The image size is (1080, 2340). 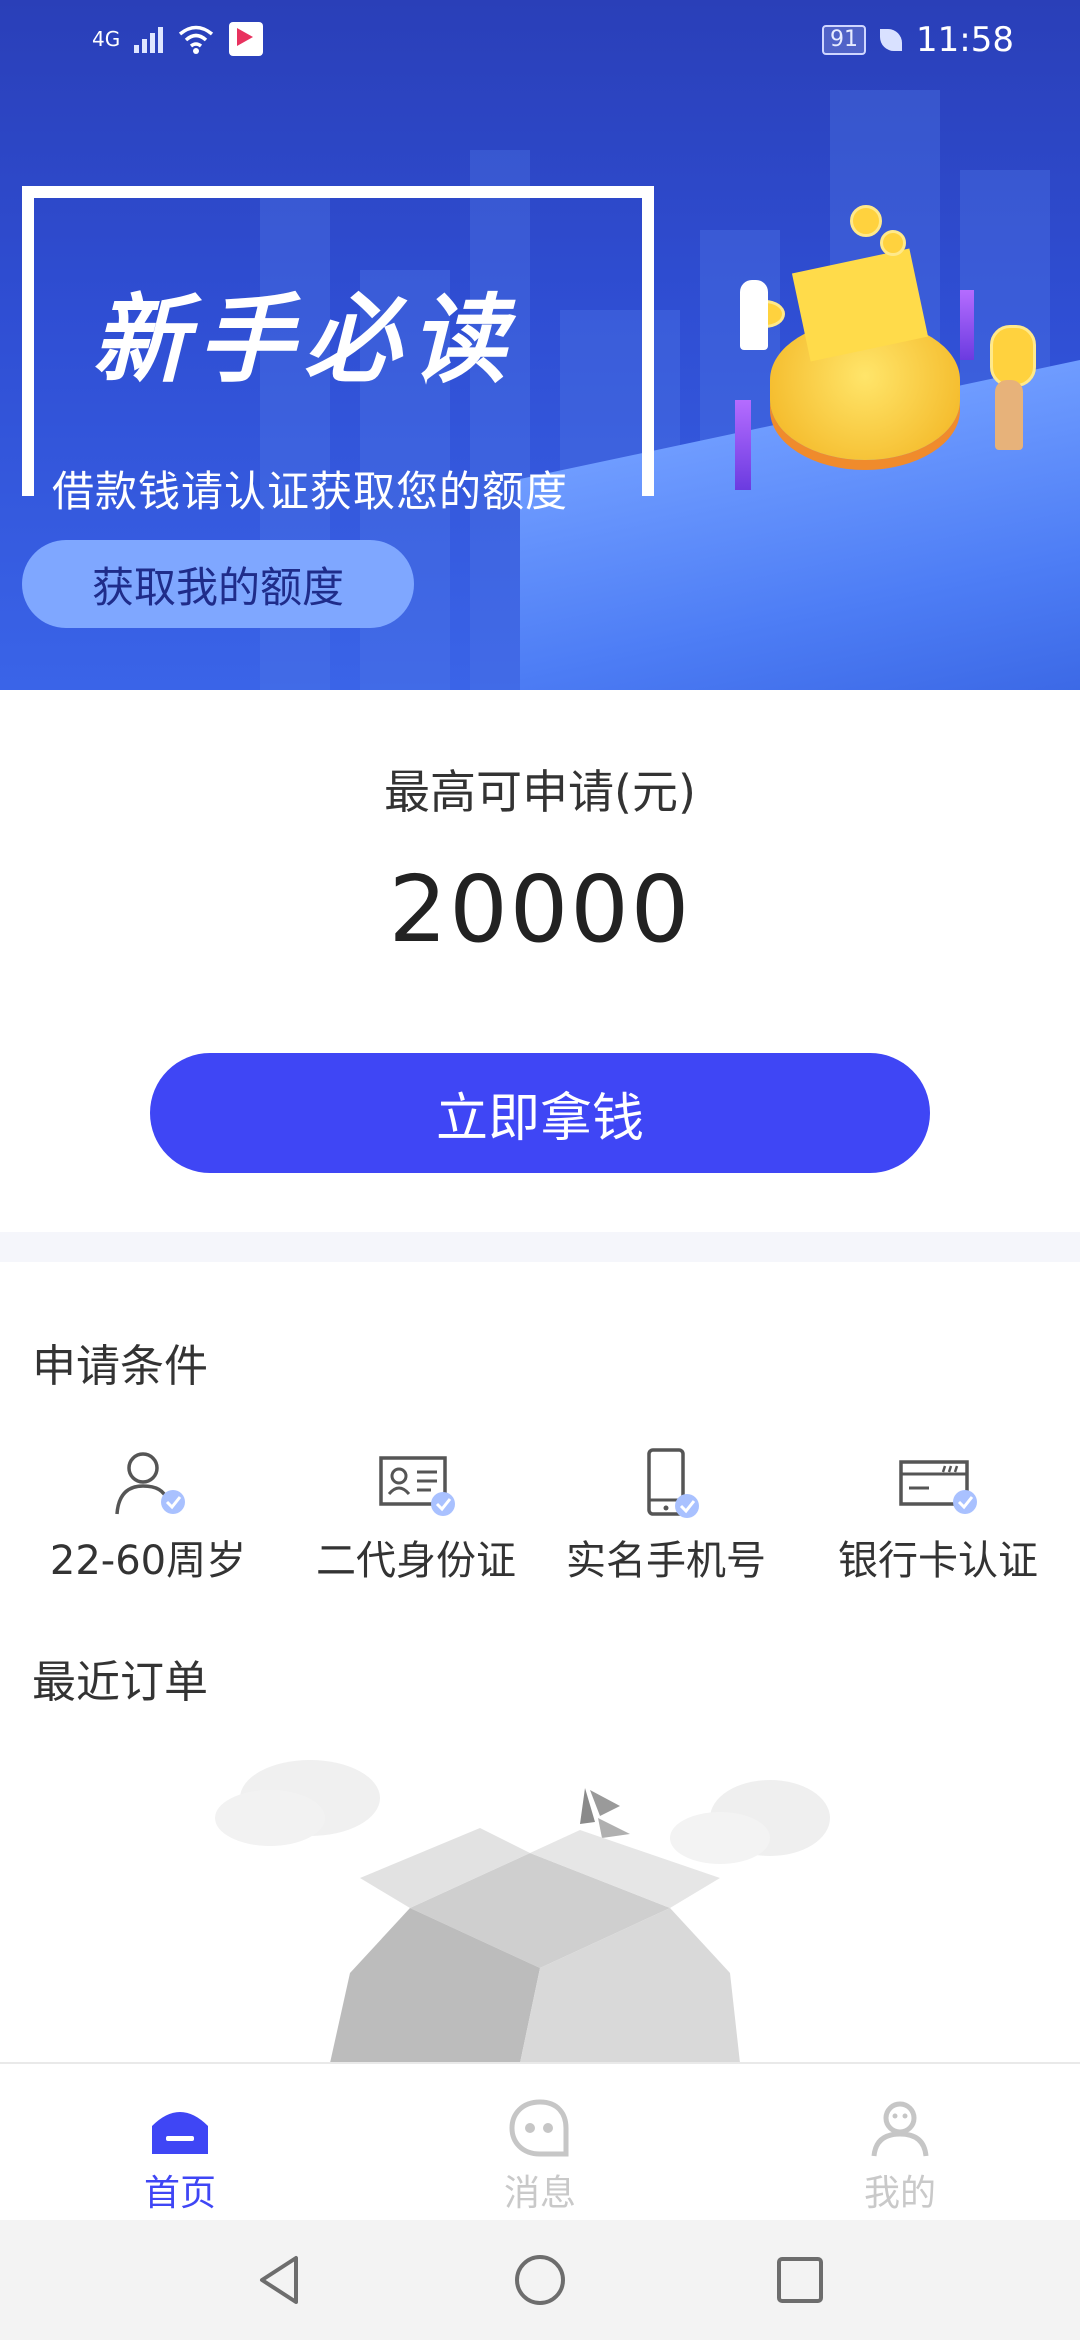 I want to click on max-amount-label: 最高可申请(元), so click(x=540, y=792).